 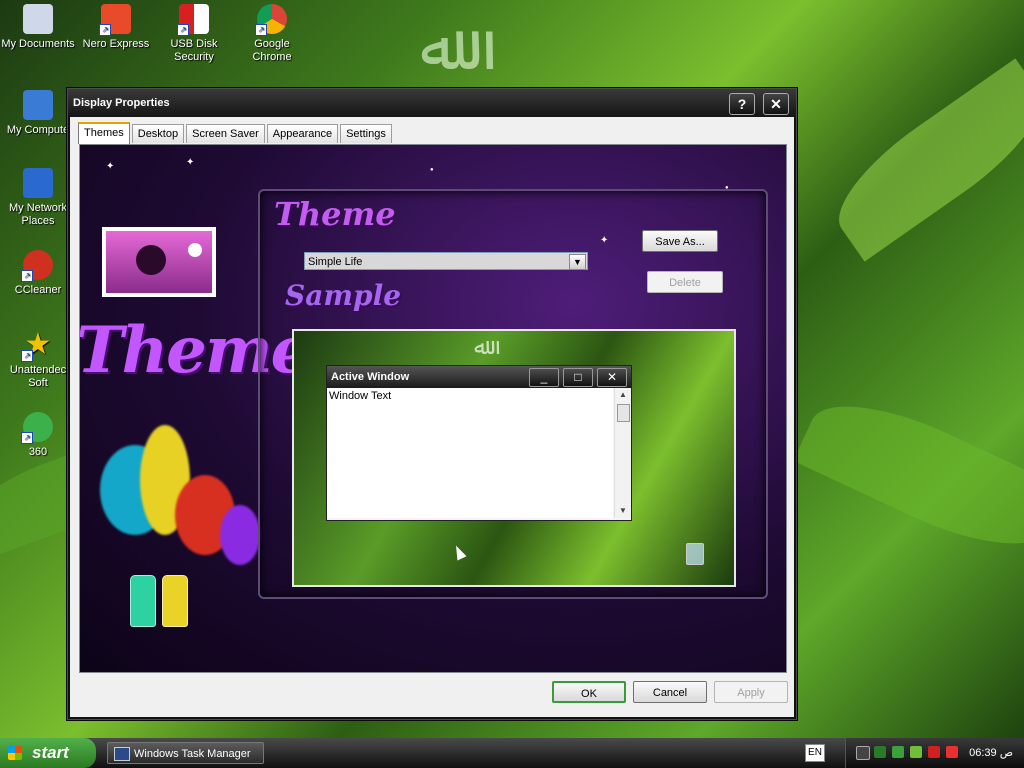 I want to click on s-tray-icon, so click(x=934, y=752).